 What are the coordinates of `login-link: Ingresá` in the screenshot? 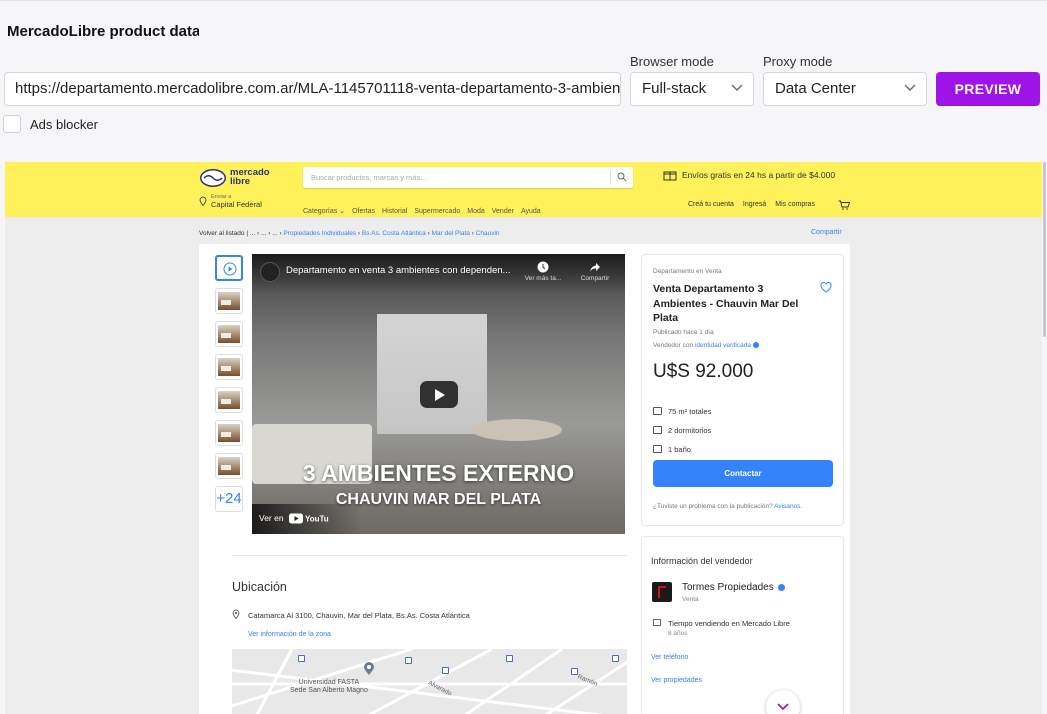 It's located at (754, 204).